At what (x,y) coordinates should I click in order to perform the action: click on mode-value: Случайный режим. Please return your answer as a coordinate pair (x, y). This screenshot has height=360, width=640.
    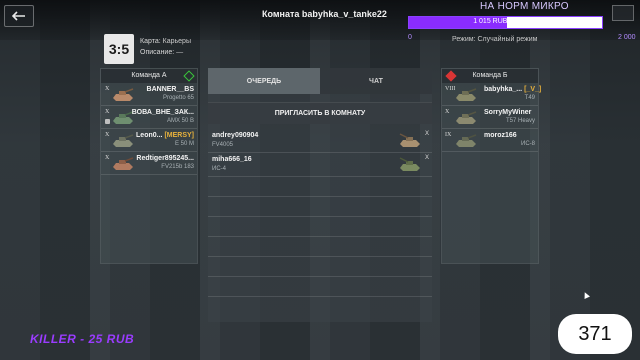
    Looking at the image, I should click on (507, 39).